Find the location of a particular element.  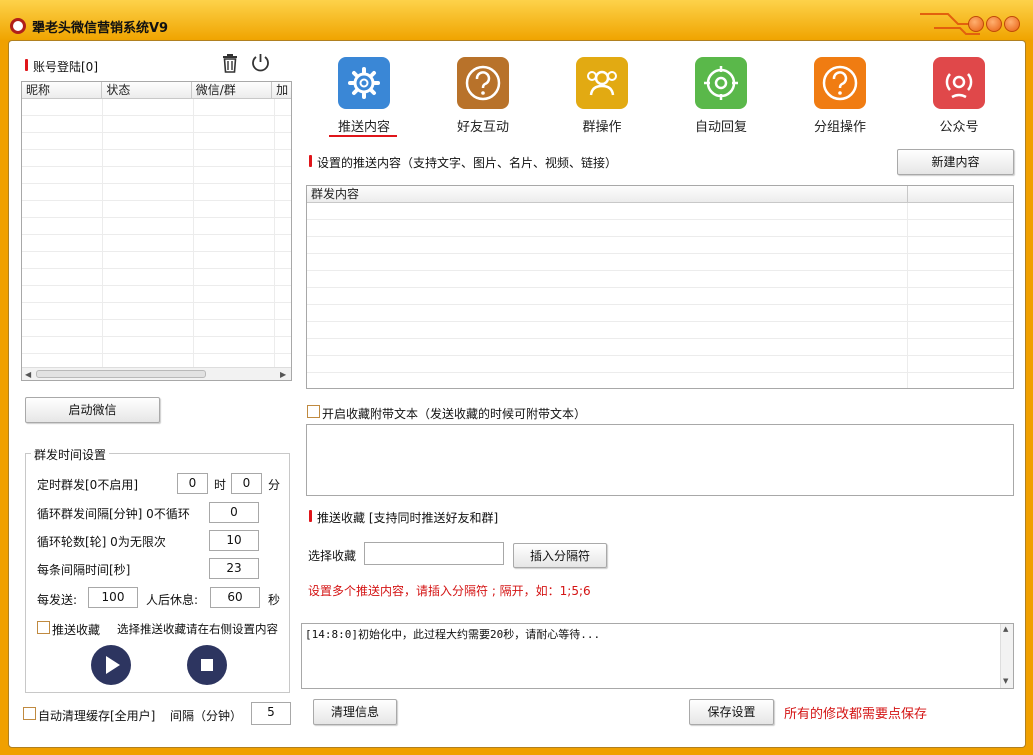

nav-item-push-content is located at coordinates (364, 83).